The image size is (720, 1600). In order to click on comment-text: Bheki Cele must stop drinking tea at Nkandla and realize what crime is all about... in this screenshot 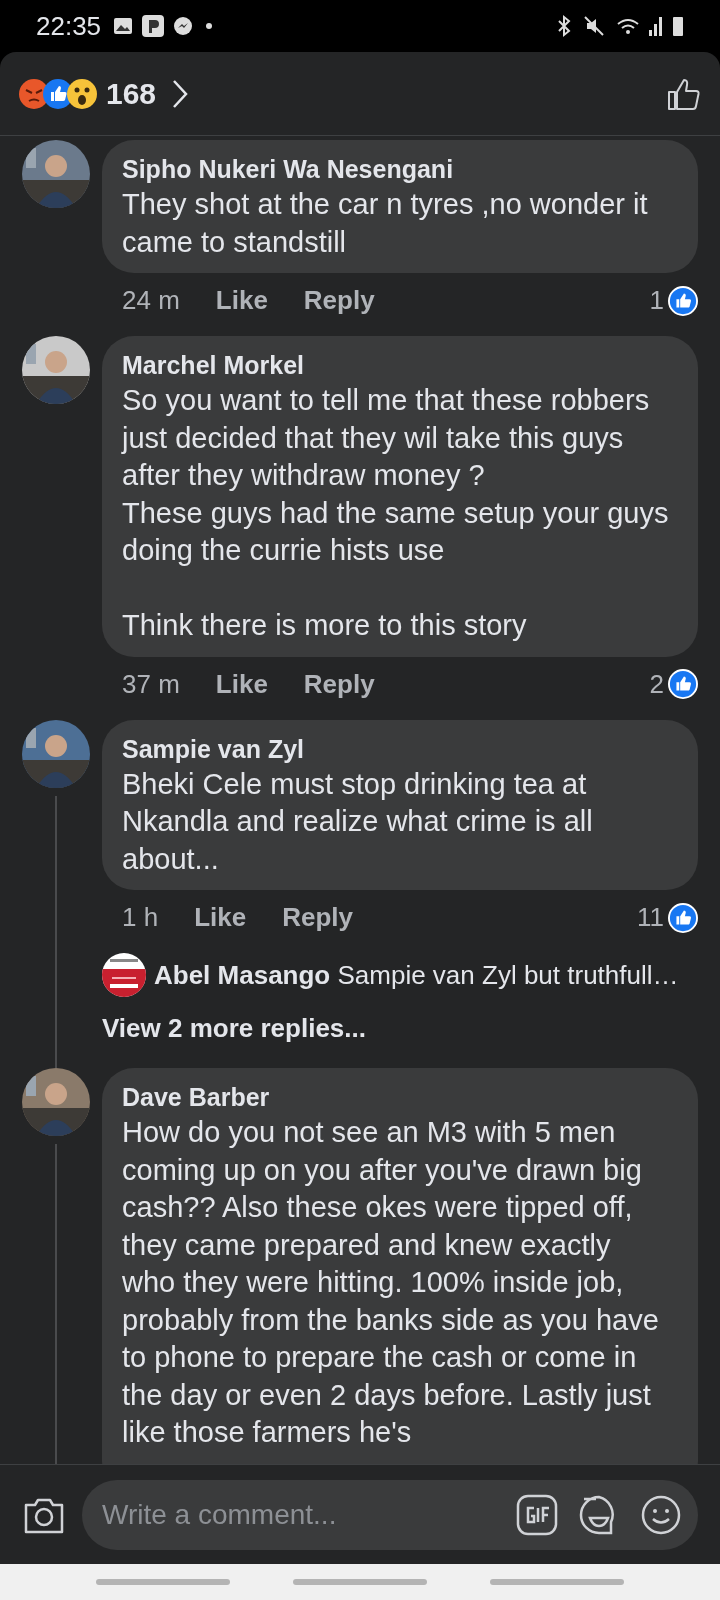, I will do `click(358, 821)`.